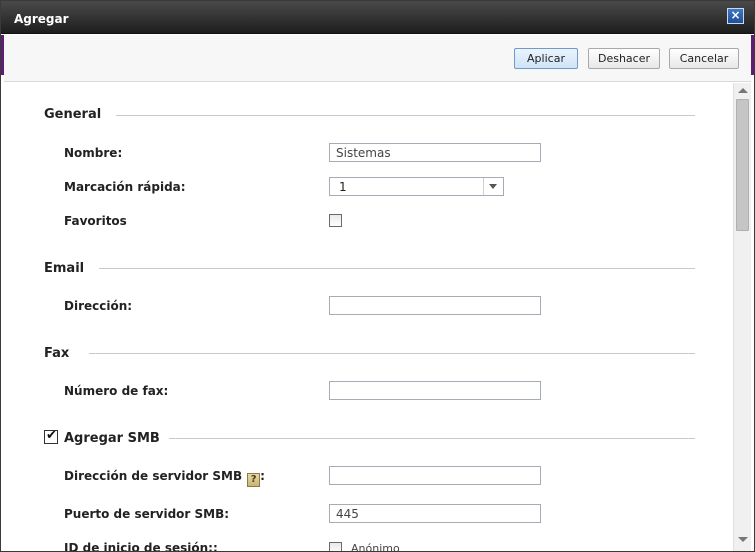  Describe the element at coordinates (112, 438) in the screenshot. I see `section-title-smb: Agregar SMB` at that location.